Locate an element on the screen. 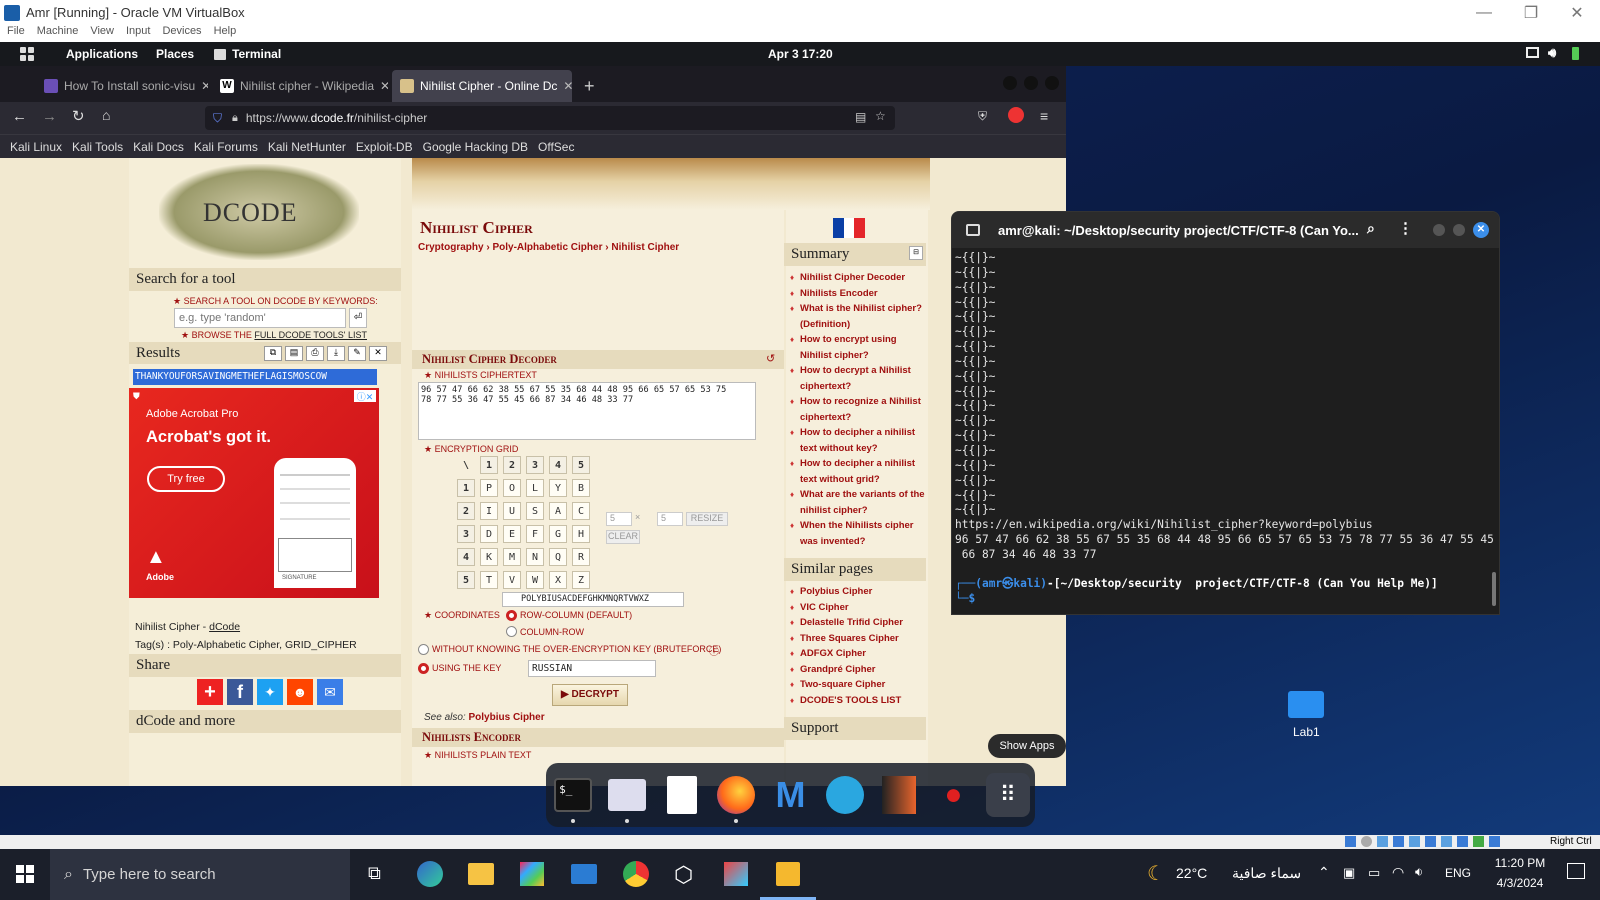 The width and height of the screenshot is (1600, 900). bookmark-google-hacking-db: Google Hacking DB is located at coordinates (475, 147).